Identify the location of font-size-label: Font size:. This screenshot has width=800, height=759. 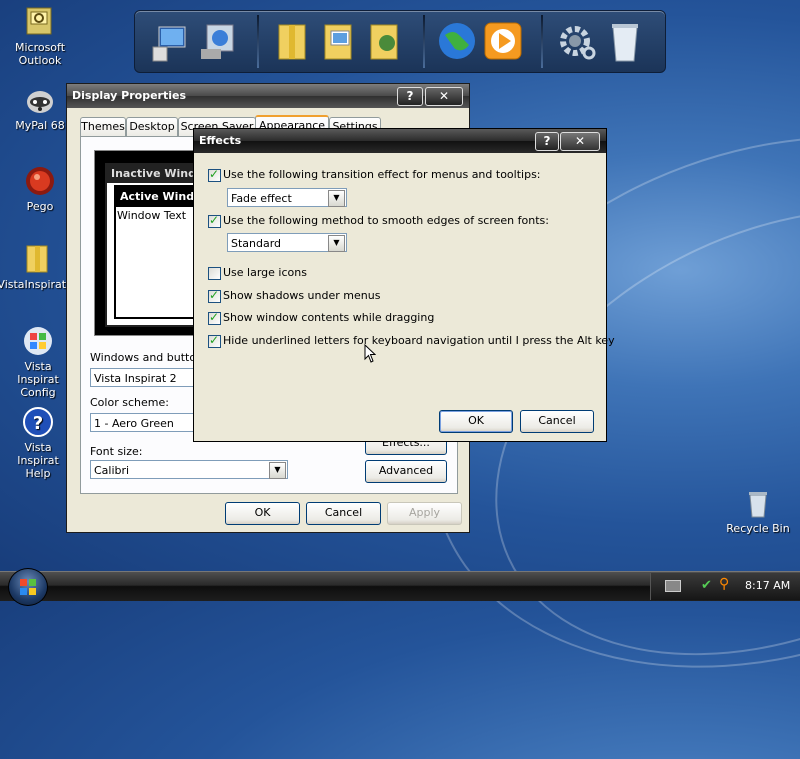
(116, 451).